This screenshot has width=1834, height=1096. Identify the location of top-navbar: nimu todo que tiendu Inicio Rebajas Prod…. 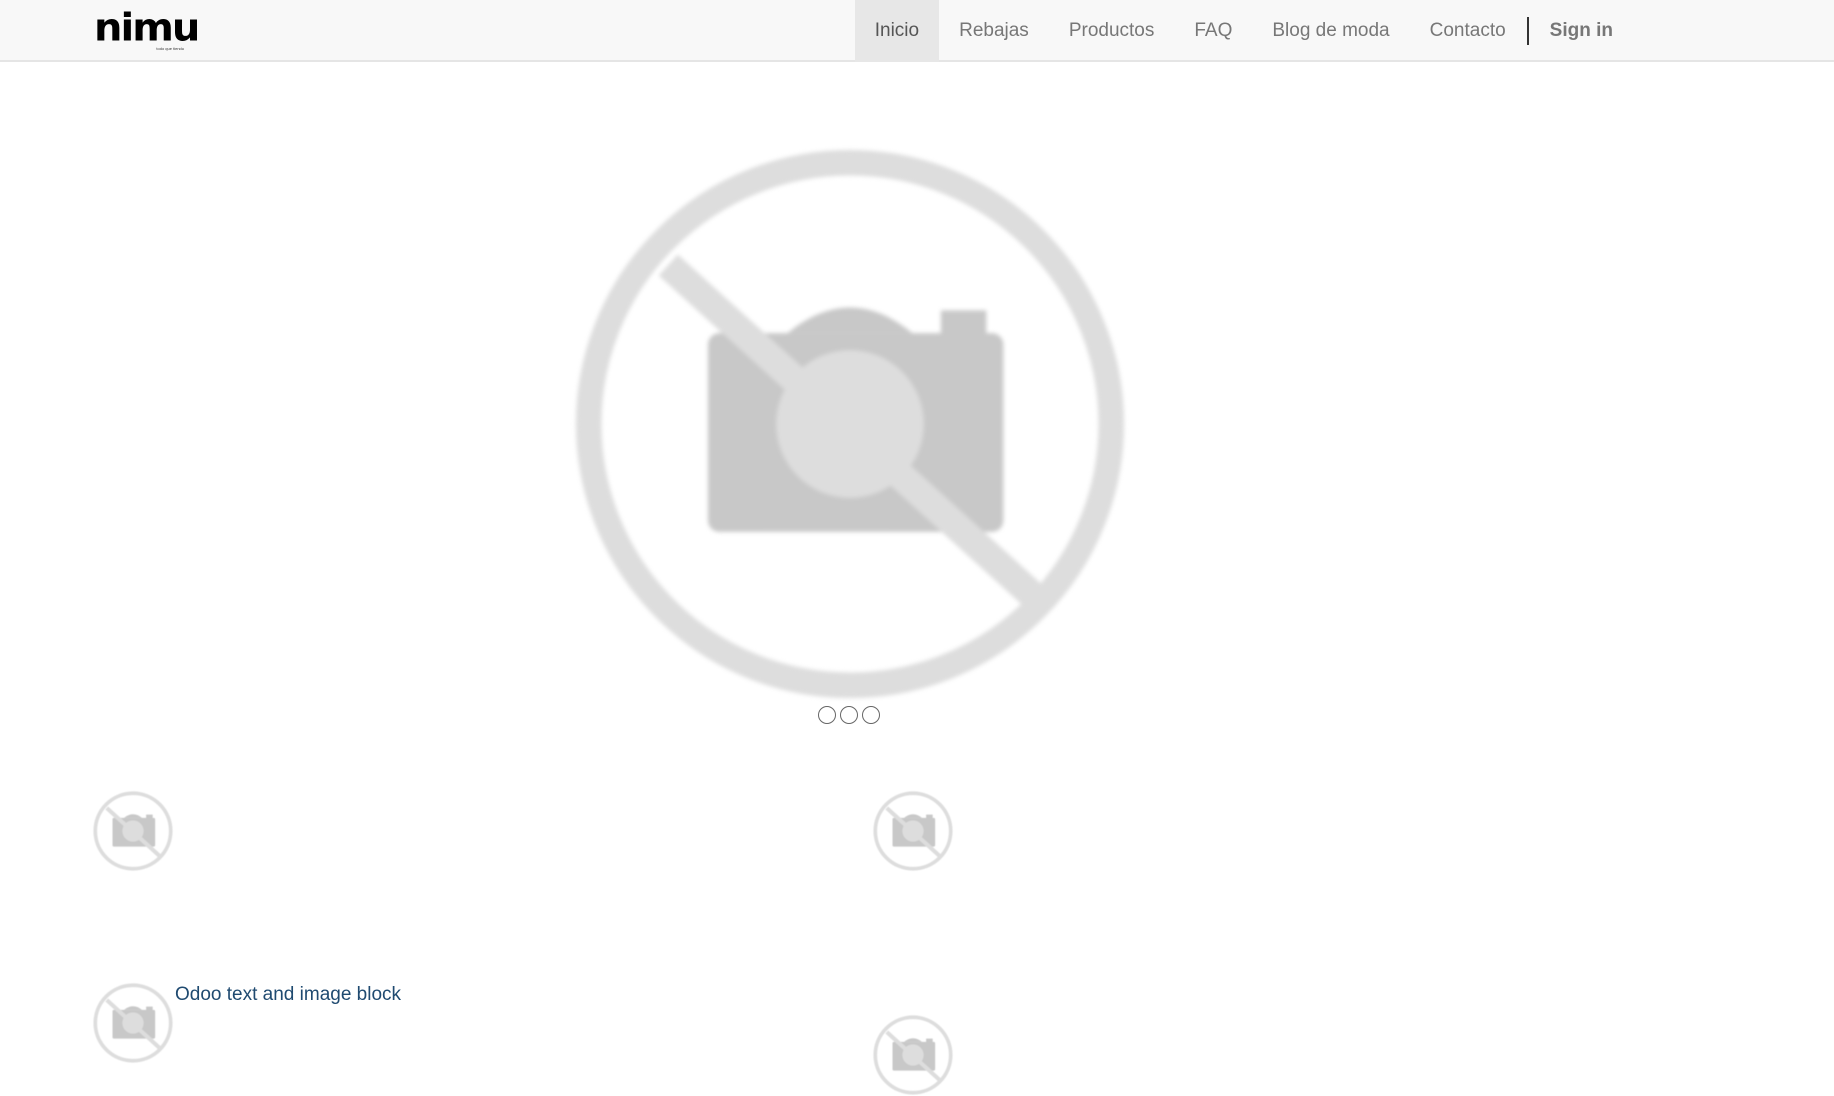
(917, 31).